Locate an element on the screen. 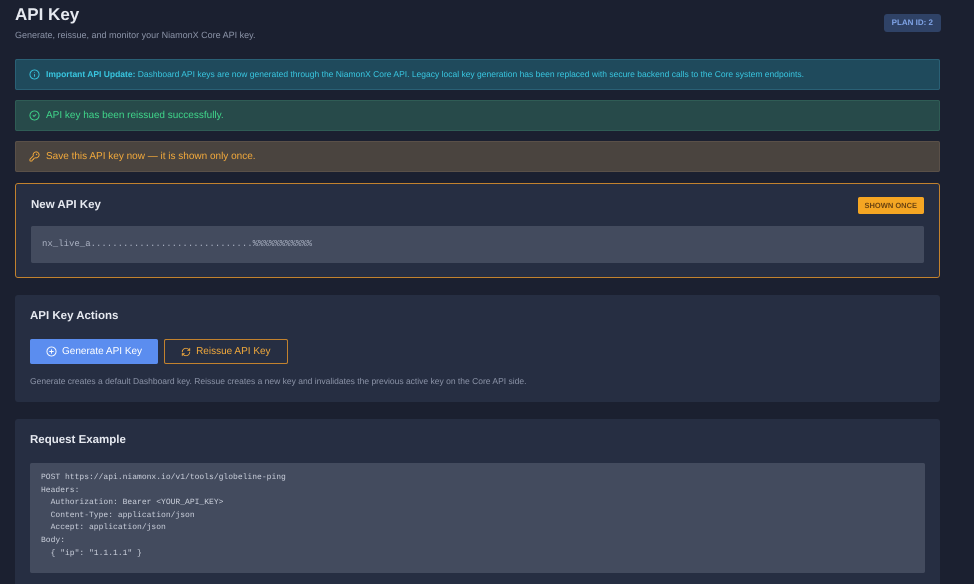 The width and height of the screenshot is (974, 584). plus-circle-icon is located at coordinates (51, 351).